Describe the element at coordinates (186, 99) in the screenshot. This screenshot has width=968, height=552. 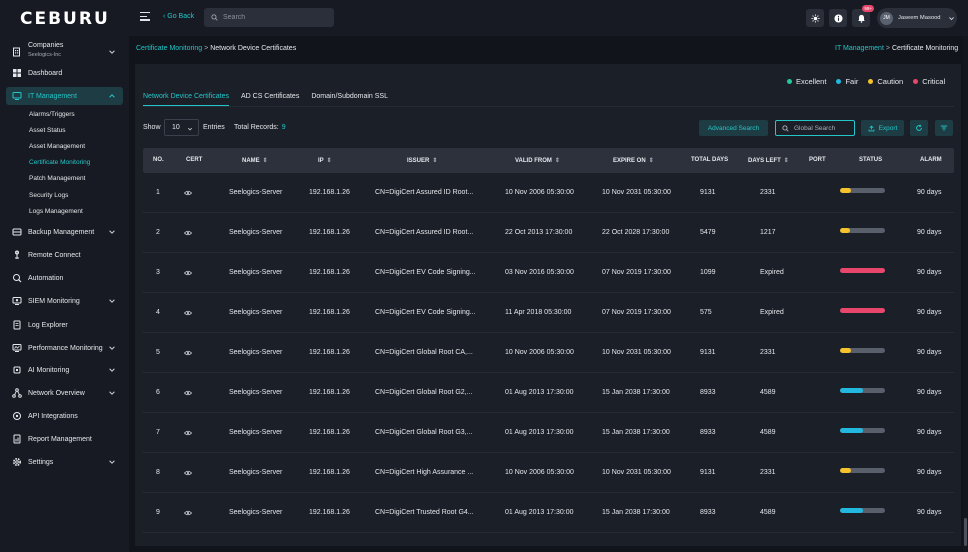
I see `tab-network-device-certificates: Network Device Certificates` at that location.